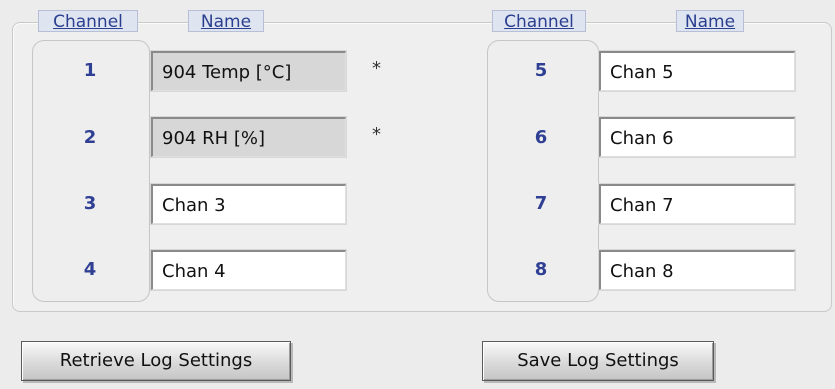 This screenshot has height=389, width=835. What do you see at coordinates (376, 134) in the screenshot?
I see `channel-2-asterisk: *` at bounding box center [376, 134].